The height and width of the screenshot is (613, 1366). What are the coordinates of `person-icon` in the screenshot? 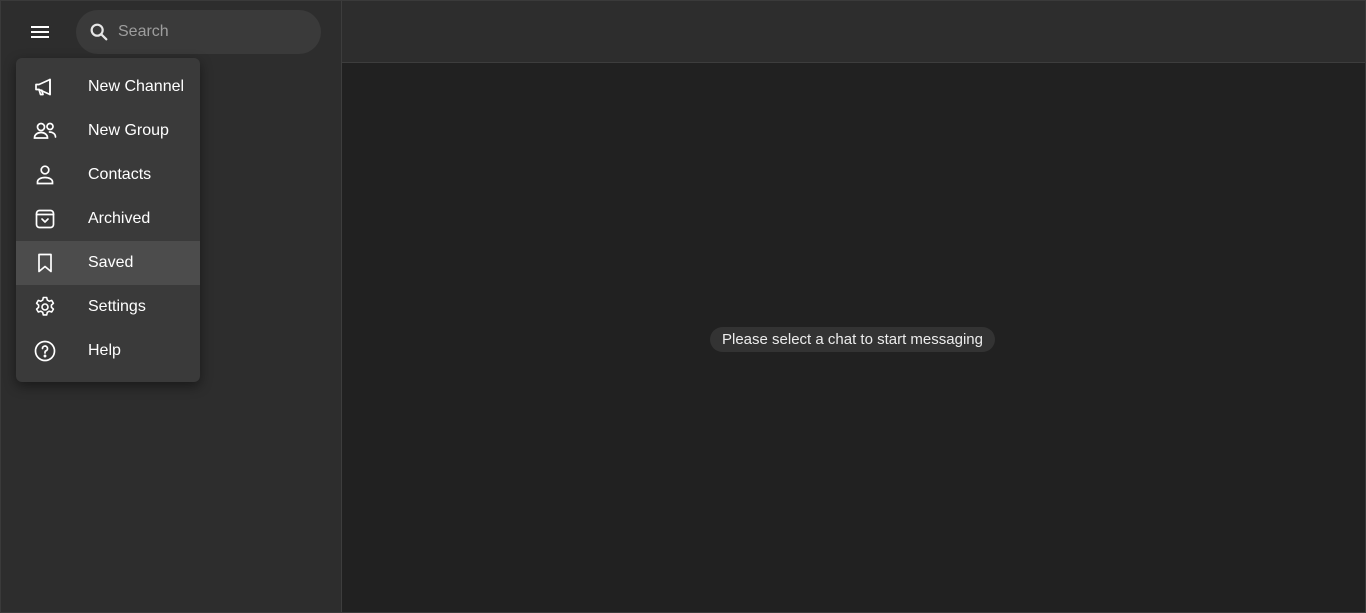 It's located at (45, 175).